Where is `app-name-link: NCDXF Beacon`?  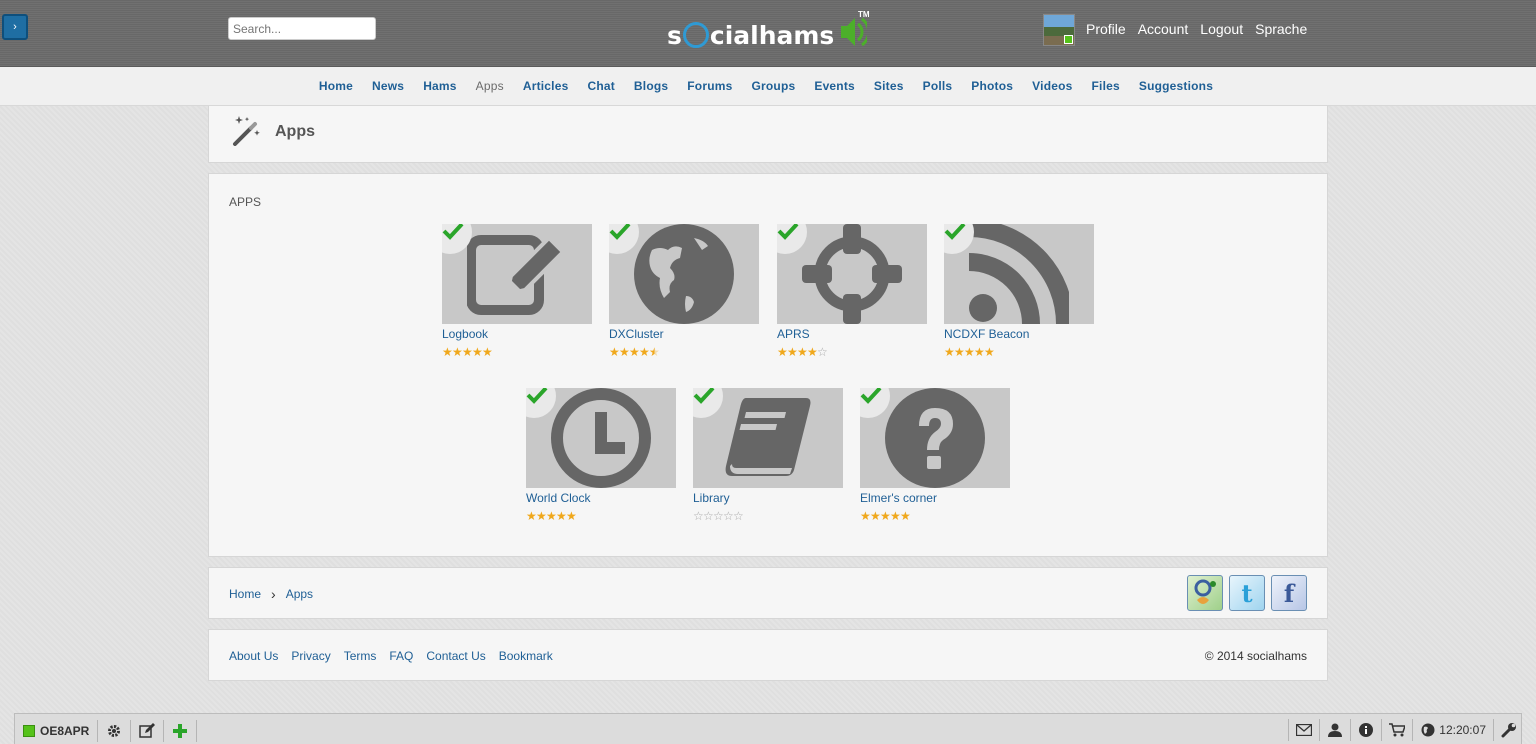
app-name-link: NCDXF Beacon is located at coordinates (1019, 334).